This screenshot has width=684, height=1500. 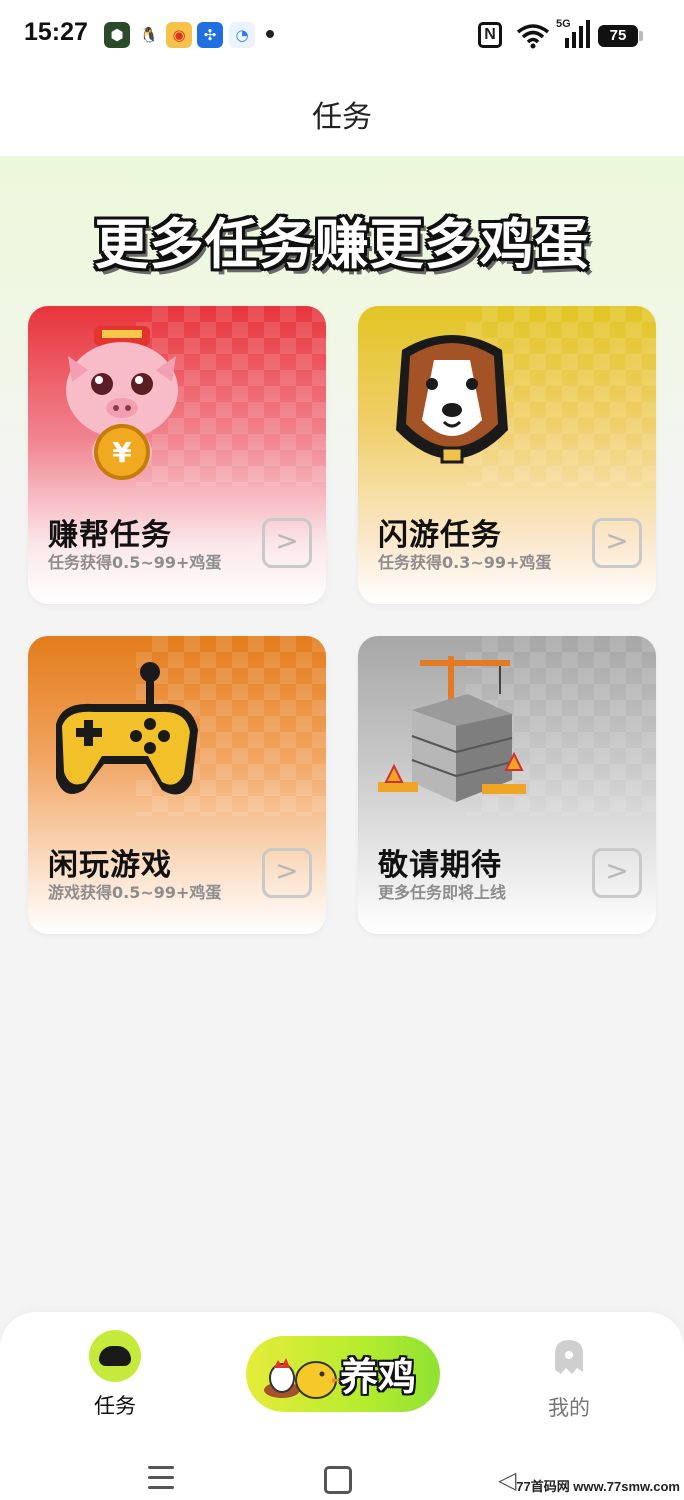 What do you see at coordinates (242, 35) in the screenshot?
I see `browser-icon: ◔` at bounding box center [242, 35].